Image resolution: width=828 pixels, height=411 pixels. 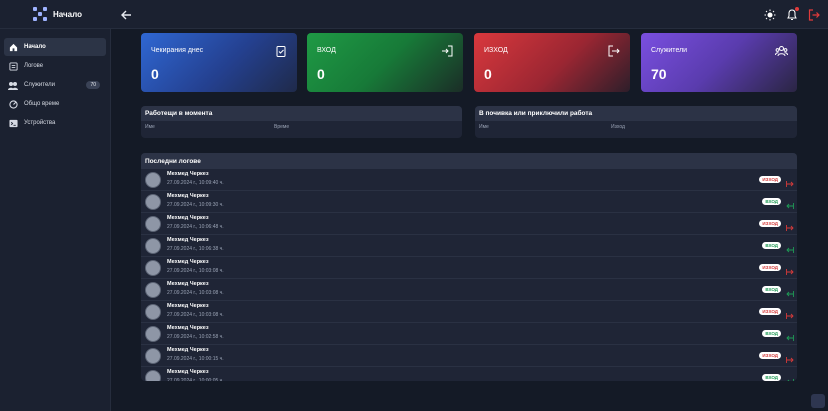 I want to click on card-exit: ИЗХОД 0, so click(x=552, y=62).